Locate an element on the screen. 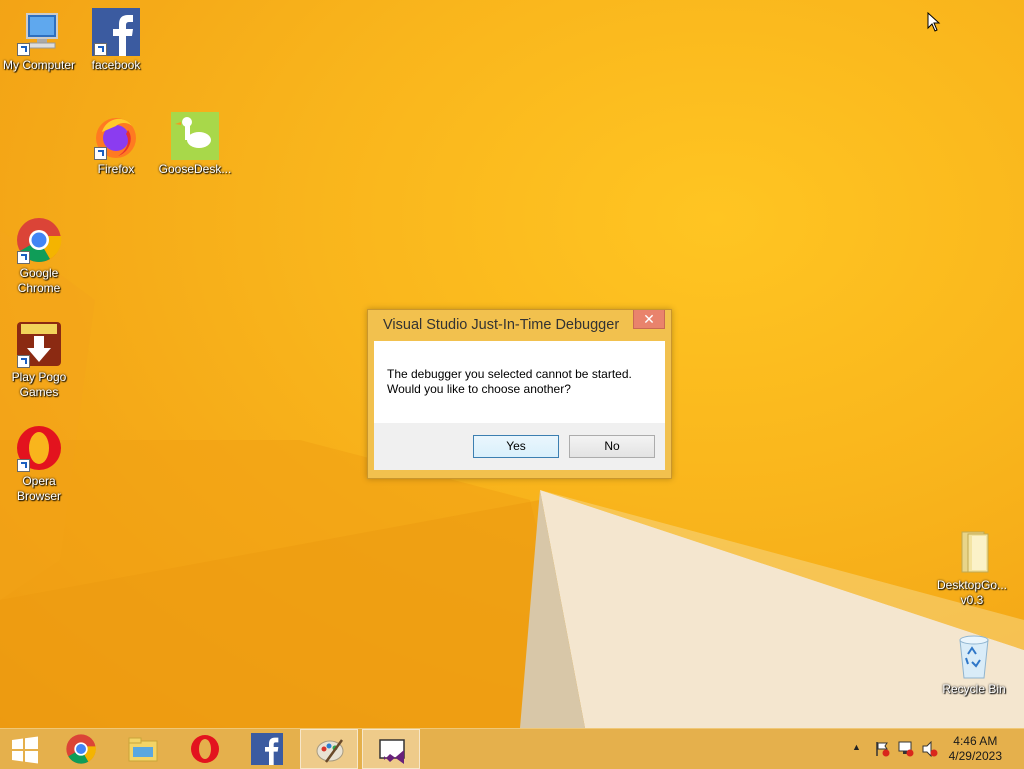 The width and height of the screenshot is (1024, 769). desktop-icon-firefox: Firefox is located at coordinates (116, 144).